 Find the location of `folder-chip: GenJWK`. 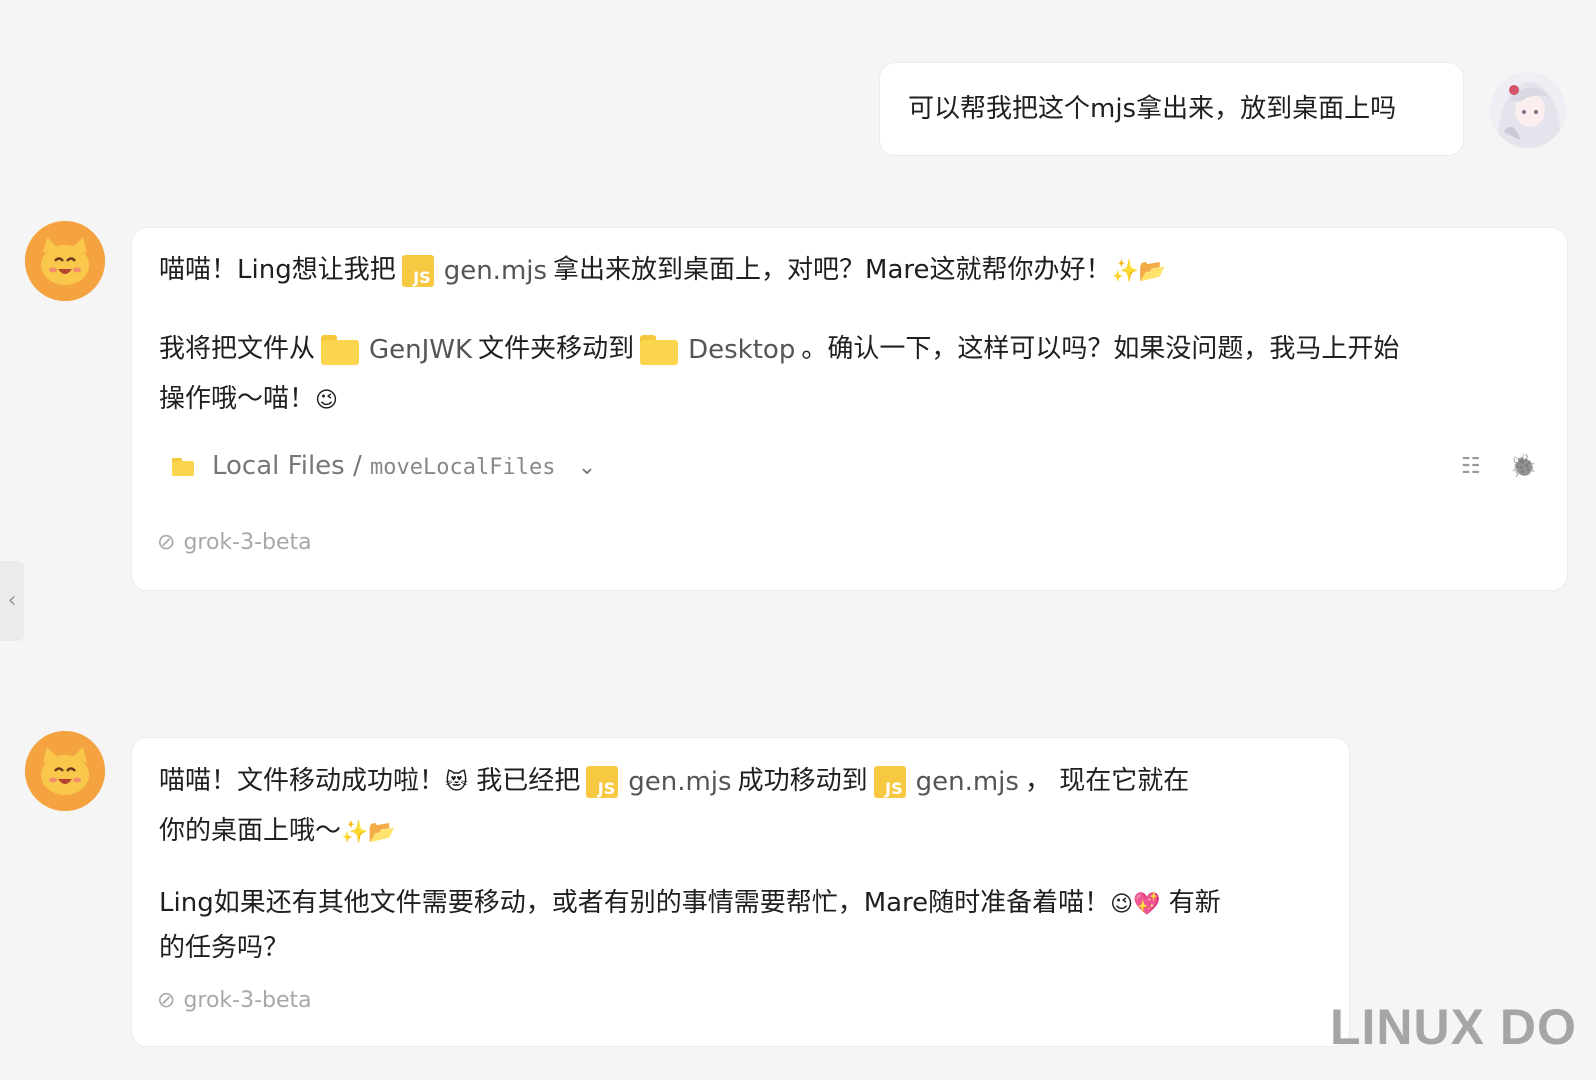

folder-chip: GenJWK is located at coordinates (396, 350).